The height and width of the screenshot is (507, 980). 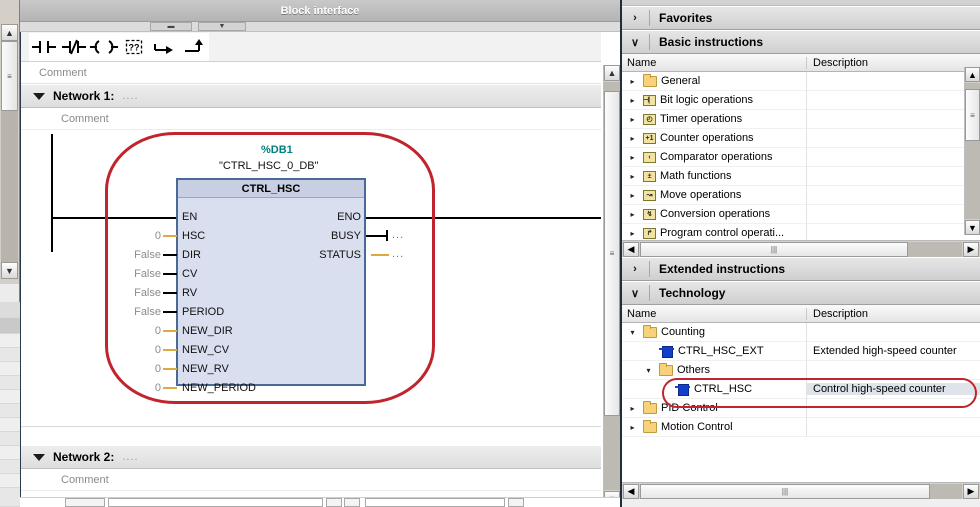 What do you see at coordinates (131, 255) in the screenshot?
I see `value-DIR: False` at bounding box center [131, 255].